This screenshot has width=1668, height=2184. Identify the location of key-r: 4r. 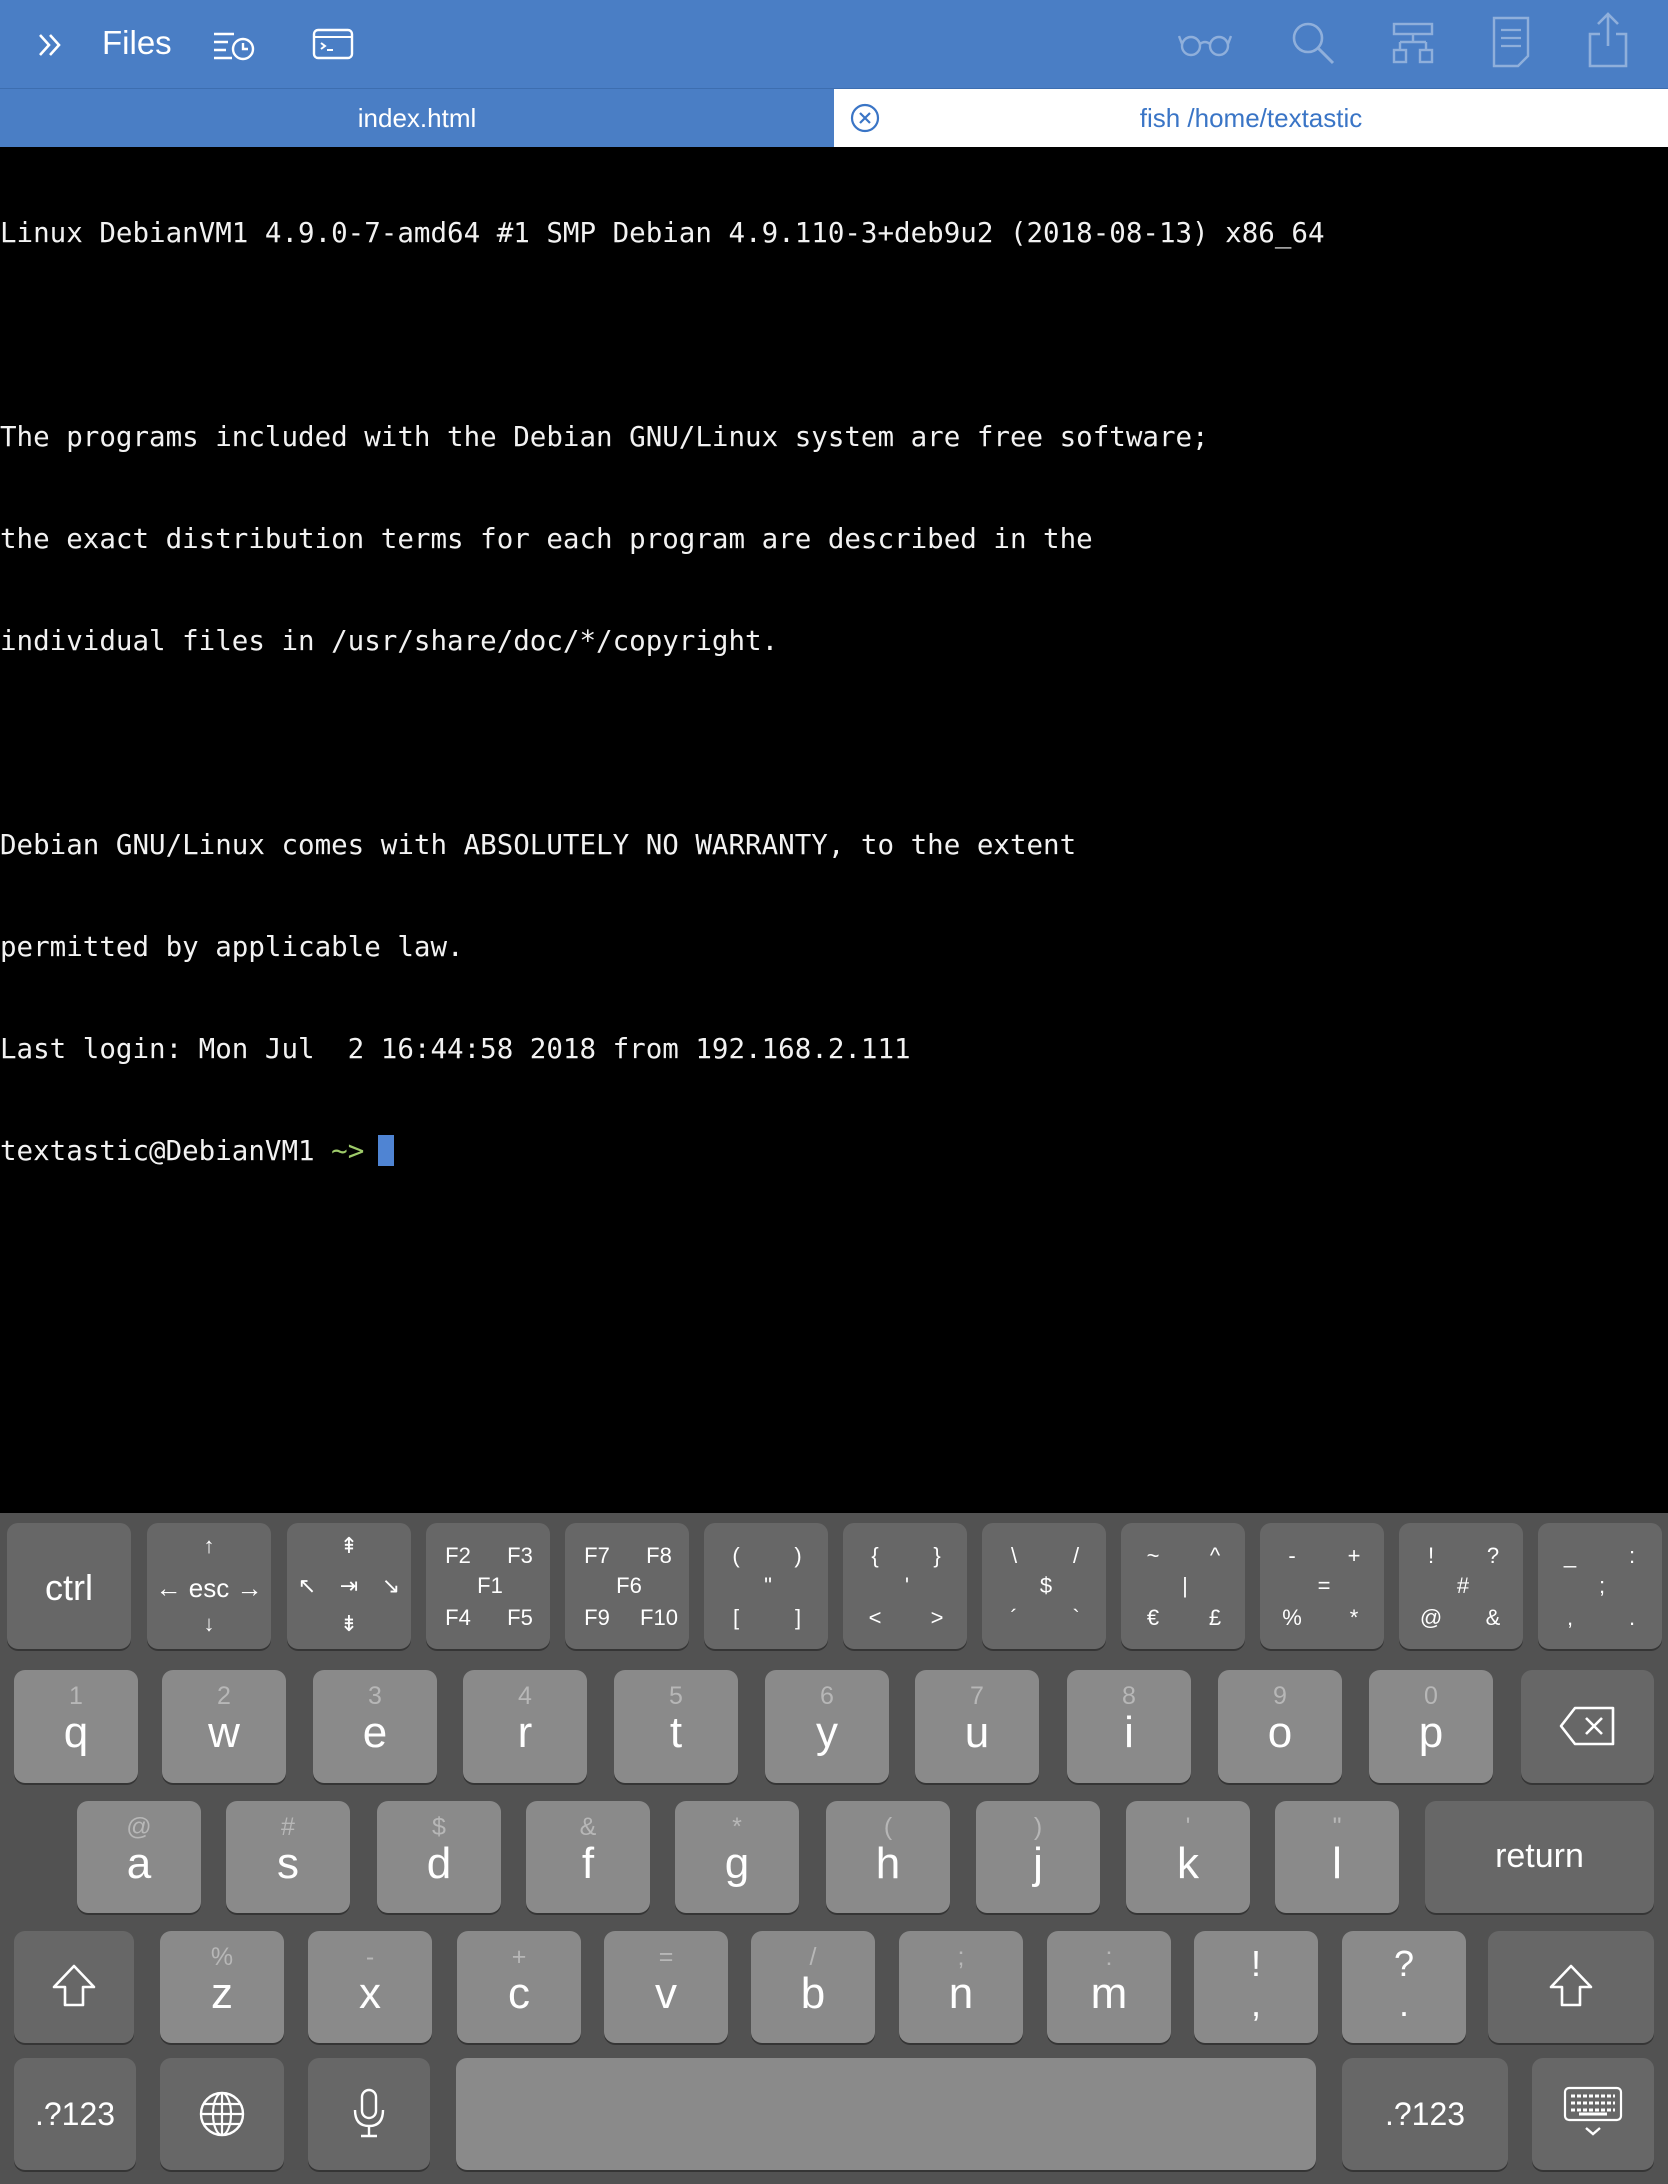
(525, 1726).